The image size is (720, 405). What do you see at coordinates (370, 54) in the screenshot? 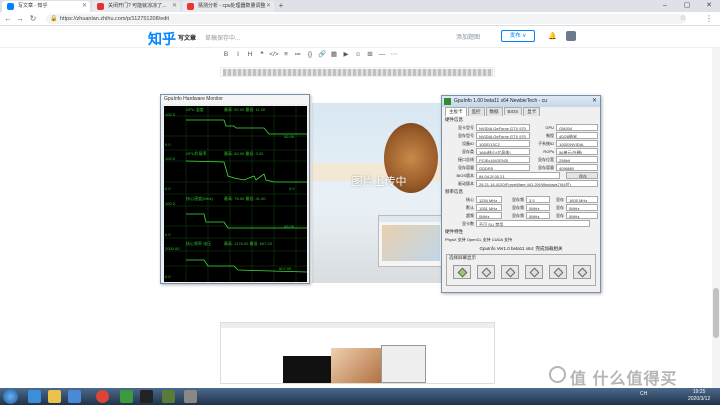
I see `table-button: ⊞` at bounding box center [370, 54].